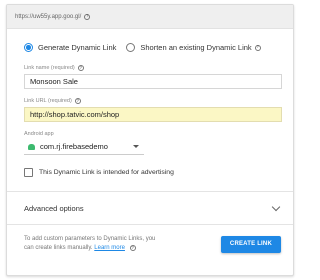 This screenshot has height=280, width=320. What do you see at coordinates (74, 146) in the screenshot?
I see `android-app-value: com.rj.firebasedemo` at bounding box center [74, 146].